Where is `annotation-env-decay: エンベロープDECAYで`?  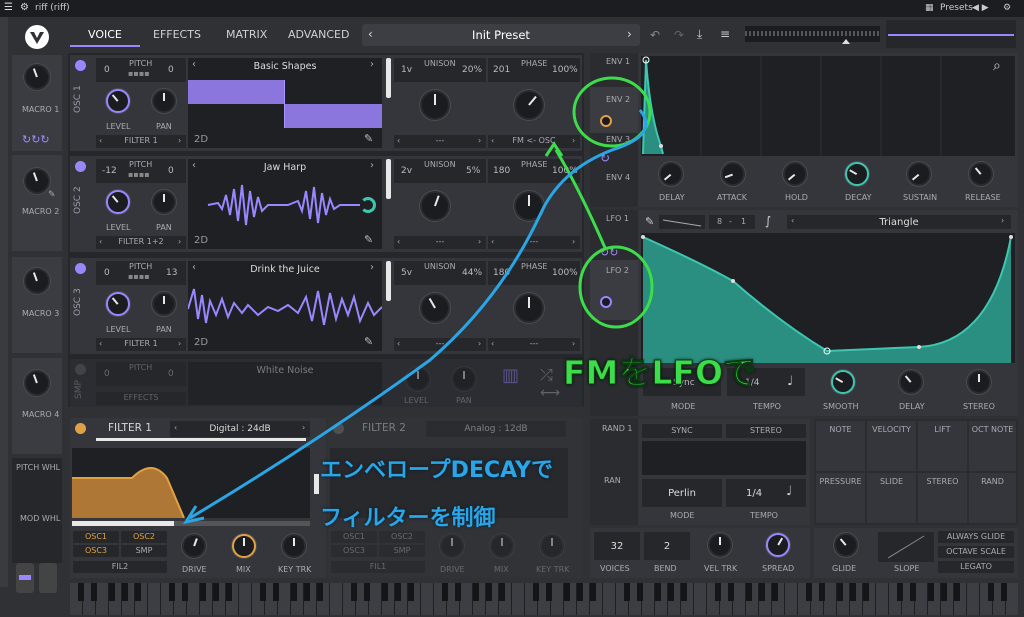
annotation-env-decay: エンベロープDECAYで is located at coordinates (436, 470).